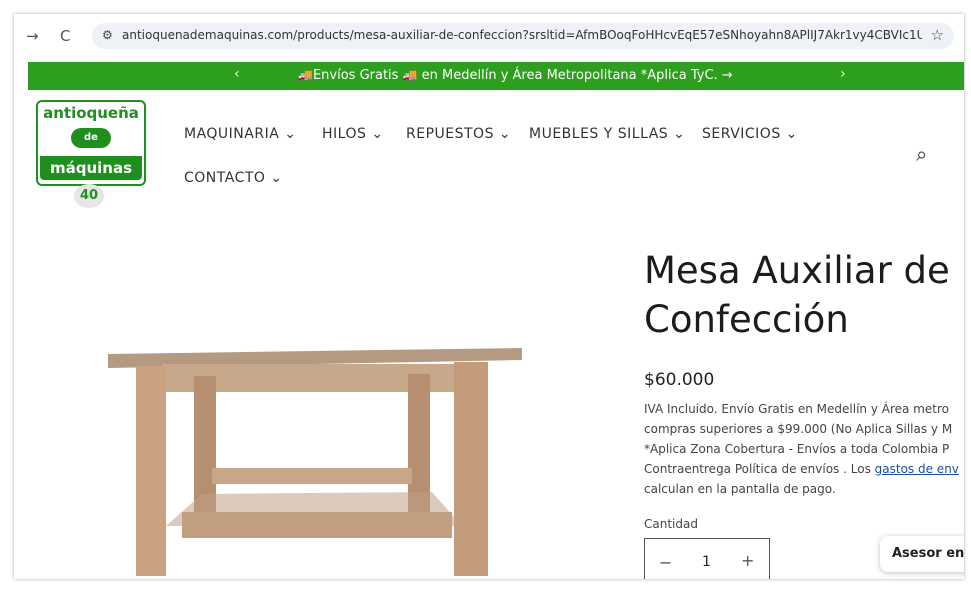 The height and width of the screenshot is (589, 971). Describe the element at coordinates (32, 36) in the screenshot. I see `forward-icon: →` at that location.